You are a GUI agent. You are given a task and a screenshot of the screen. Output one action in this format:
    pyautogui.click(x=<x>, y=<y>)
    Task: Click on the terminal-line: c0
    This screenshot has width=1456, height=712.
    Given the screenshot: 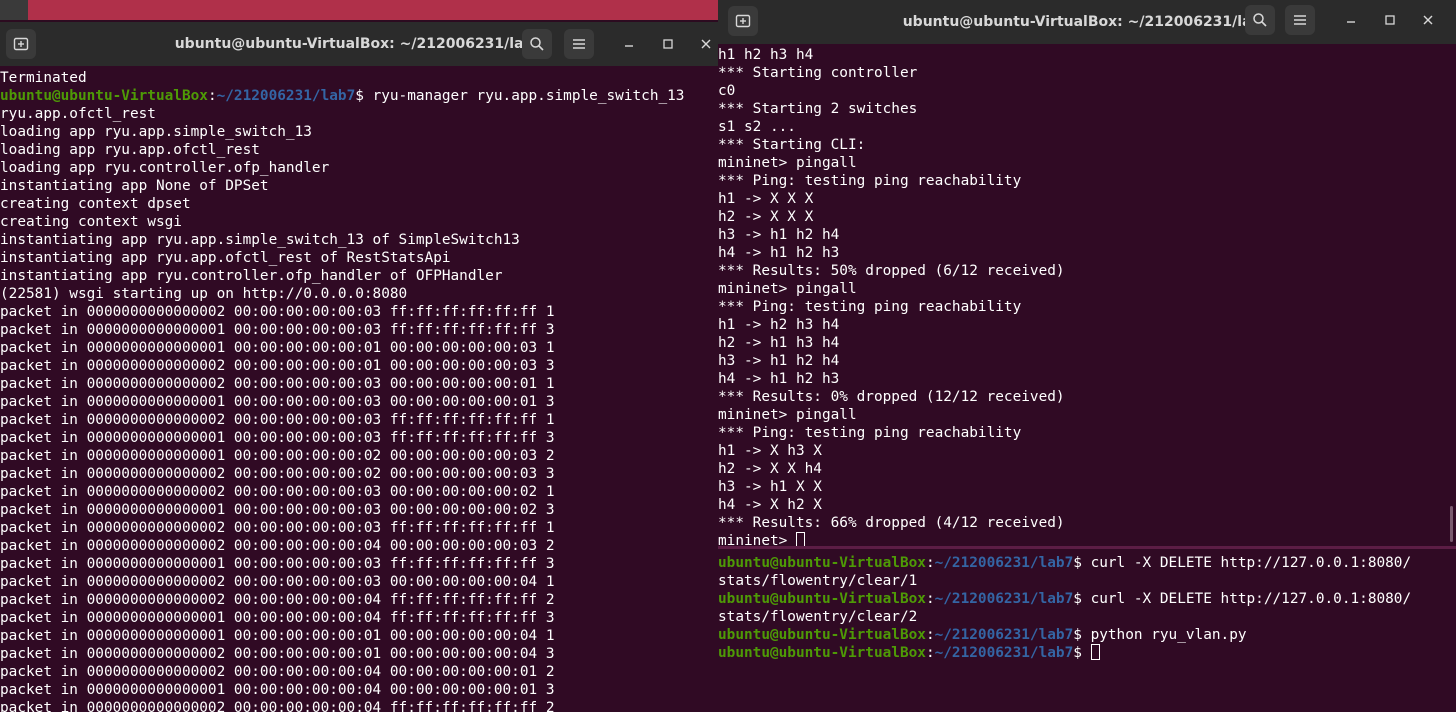 What is the action you would take?
    pyautogui.click(x=1087, y=91)
    